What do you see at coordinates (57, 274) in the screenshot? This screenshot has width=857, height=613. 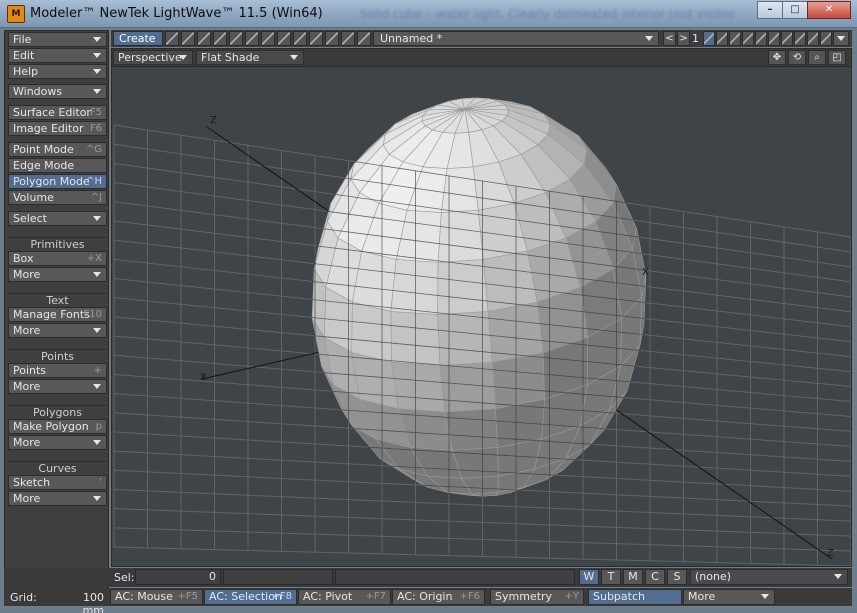 I see `primitives-more-menu: More` at bounding box center [57, 274].